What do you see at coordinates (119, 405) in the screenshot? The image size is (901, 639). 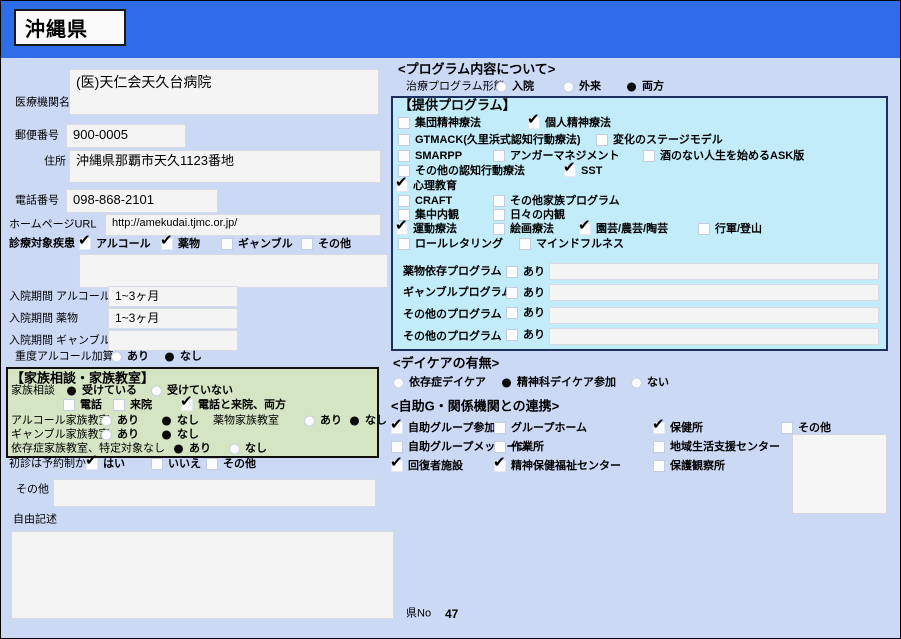 I see `visit-method-checkbox` at bounding box center [119, 405].